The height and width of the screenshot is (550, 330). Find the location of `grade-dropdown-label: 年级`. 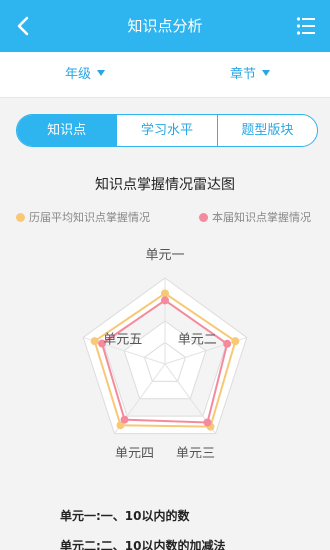

grade-dropdown-label: 年级 is located at coordinates (78, 74).